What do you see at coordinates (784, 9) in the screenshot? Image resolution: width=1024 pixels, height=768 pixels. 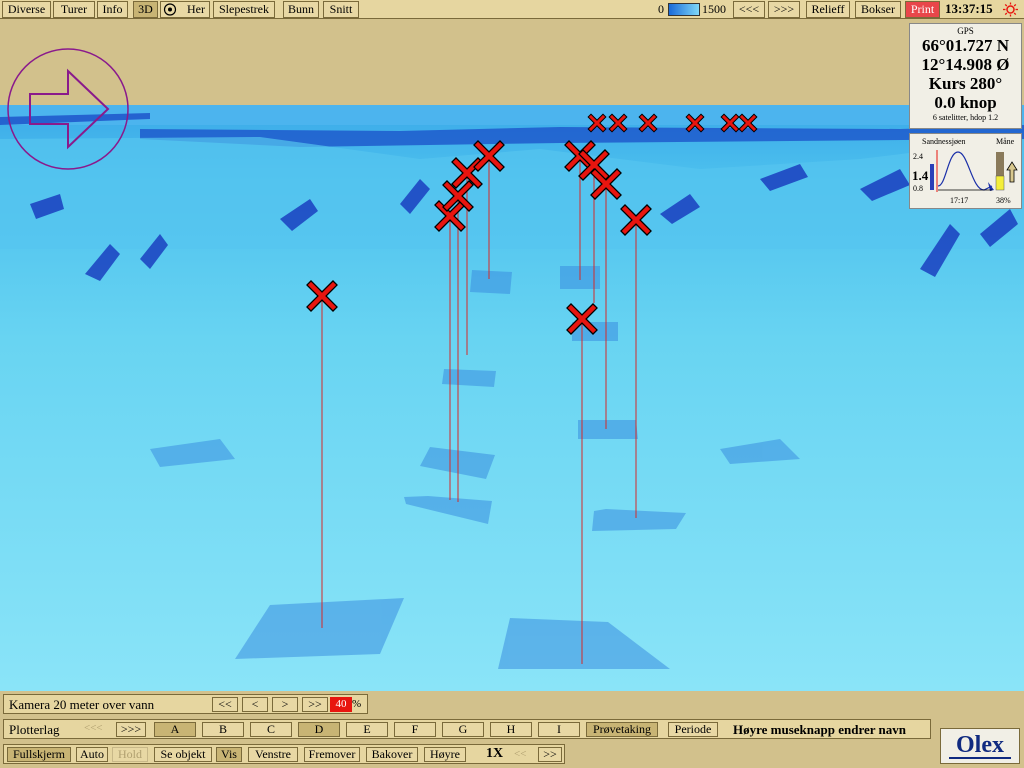 I see `depth-next-button: >>>` at bounding box center [784, 9].